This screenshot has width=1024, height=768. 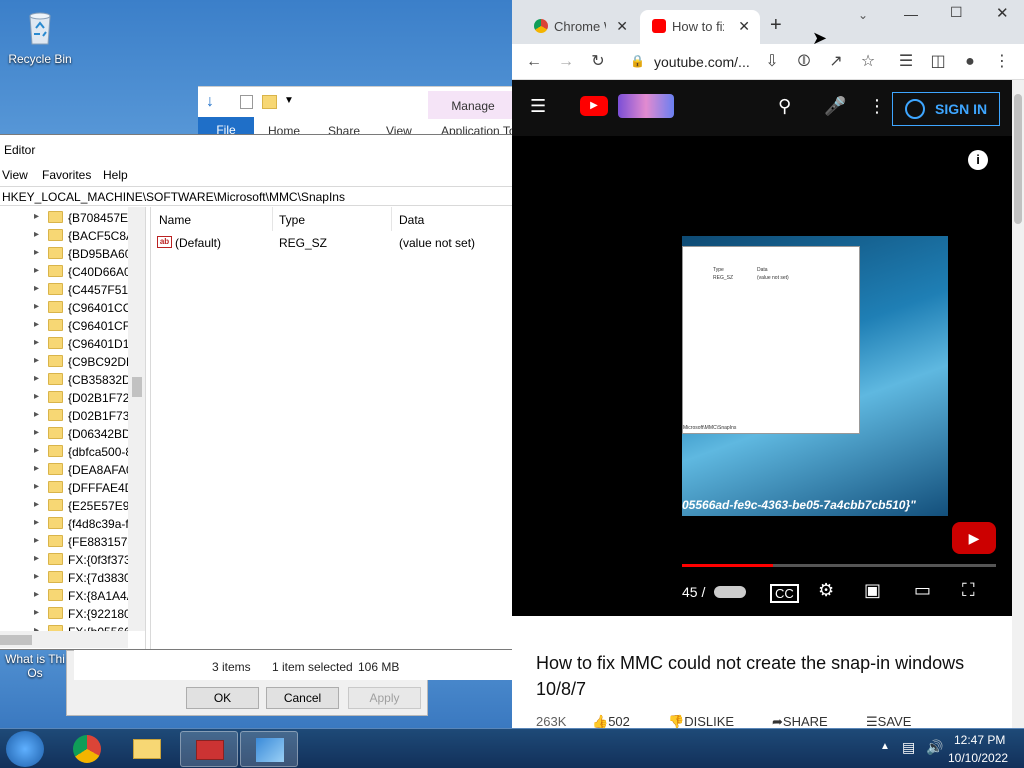 I want to click on captions-icon: CC, so click(x=784, y=593).